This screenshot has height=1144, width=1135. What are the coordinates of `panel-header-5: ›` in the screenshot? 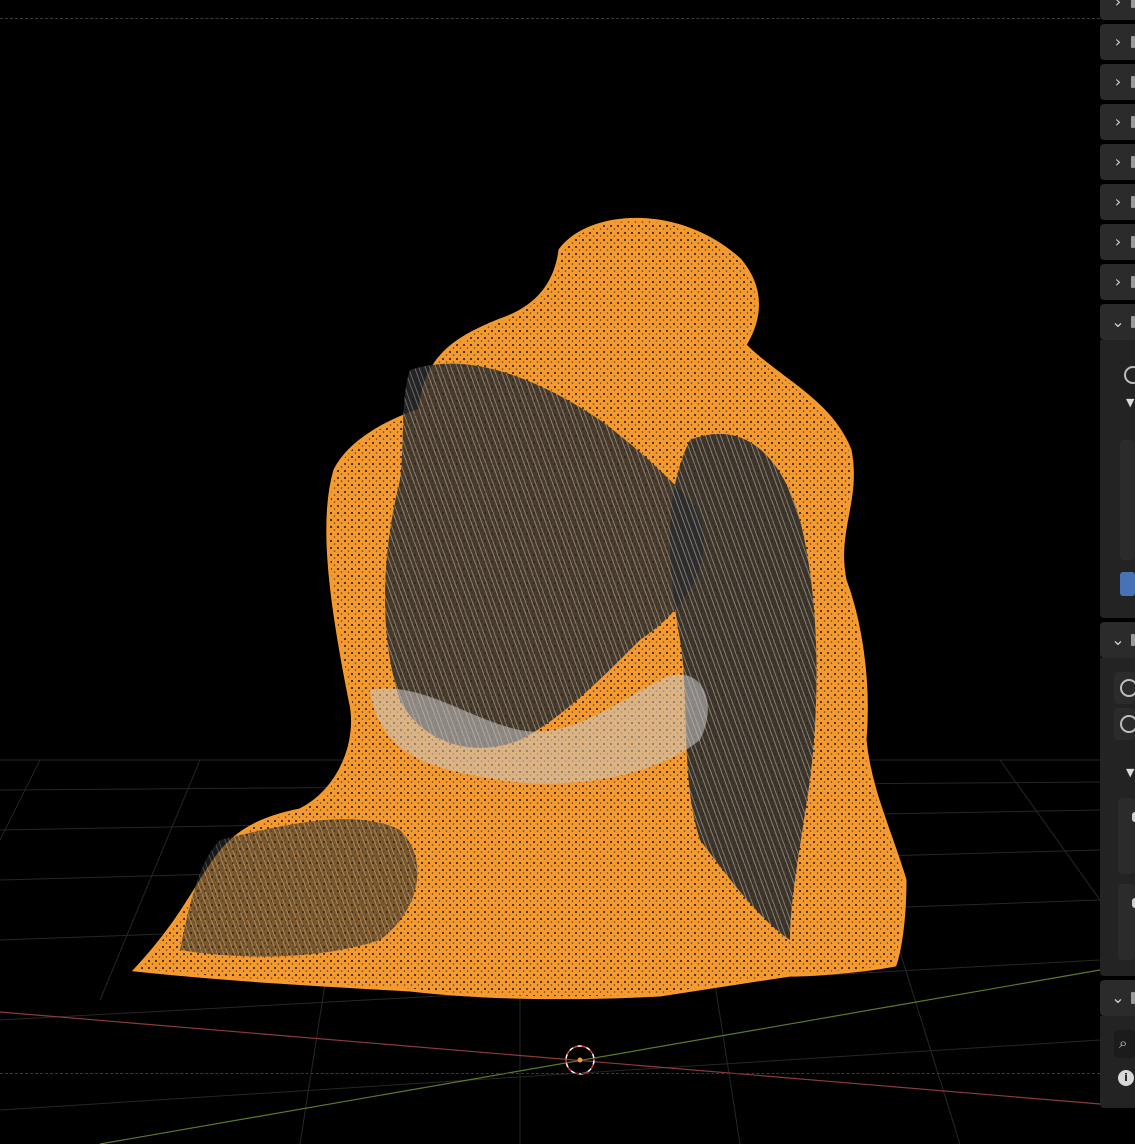 It's located at (1117, 162).